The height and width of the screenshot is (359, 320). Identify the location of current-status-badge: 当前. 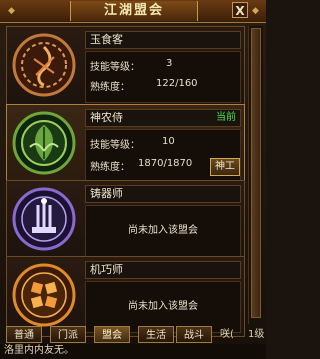
(226, 117).